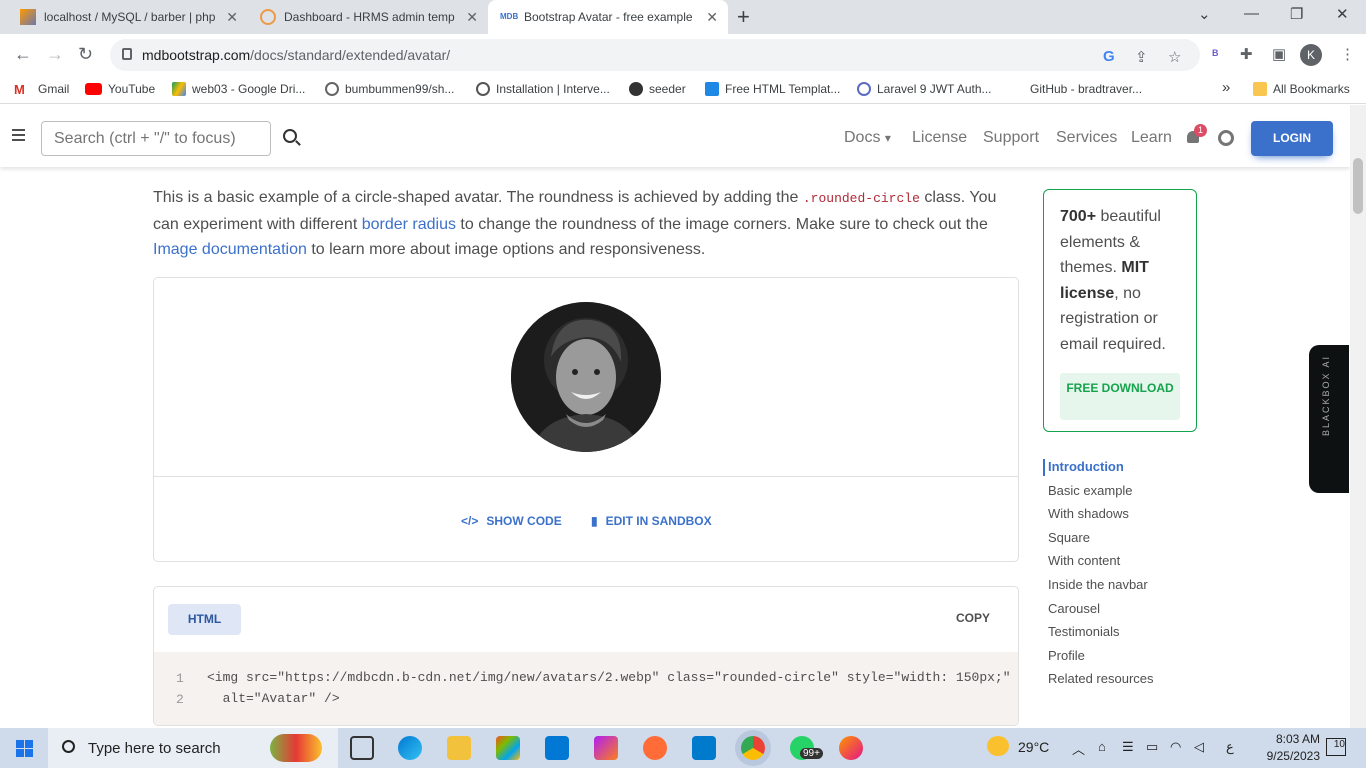  What do you see at coordinates (1204, 14) in the screenshot?
I see `tab-search-icon: ⌄` at bounding box center [1204, 14].